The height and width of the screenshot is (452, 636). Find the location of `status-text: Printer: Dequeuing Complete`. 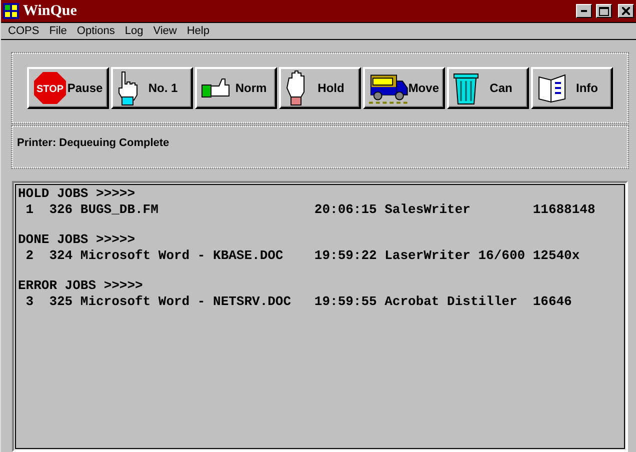

status-text: Printer: Dequeuing Complete is located at coordinates (93, 143).